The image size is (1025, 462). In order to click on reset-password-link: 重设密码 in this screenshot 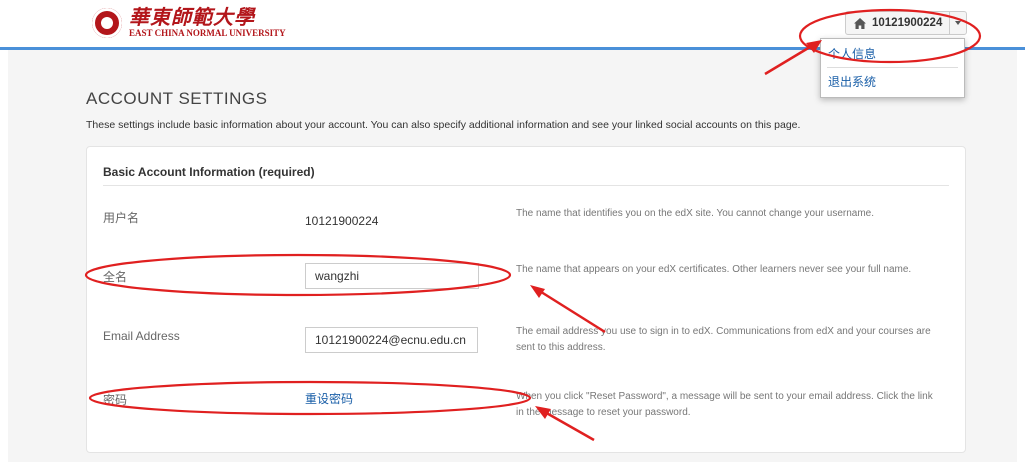, I will do `click(329, 398)`.